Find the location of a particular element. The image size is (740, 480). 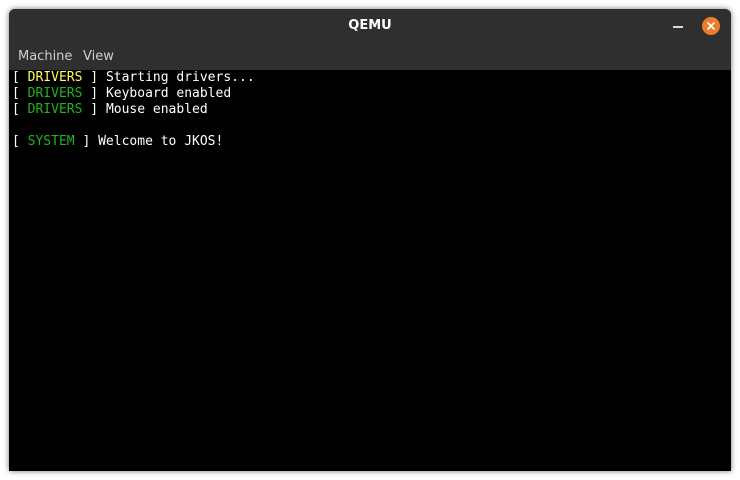

log-message: Welcome to JKOS! is located at coordinates (161, 141).